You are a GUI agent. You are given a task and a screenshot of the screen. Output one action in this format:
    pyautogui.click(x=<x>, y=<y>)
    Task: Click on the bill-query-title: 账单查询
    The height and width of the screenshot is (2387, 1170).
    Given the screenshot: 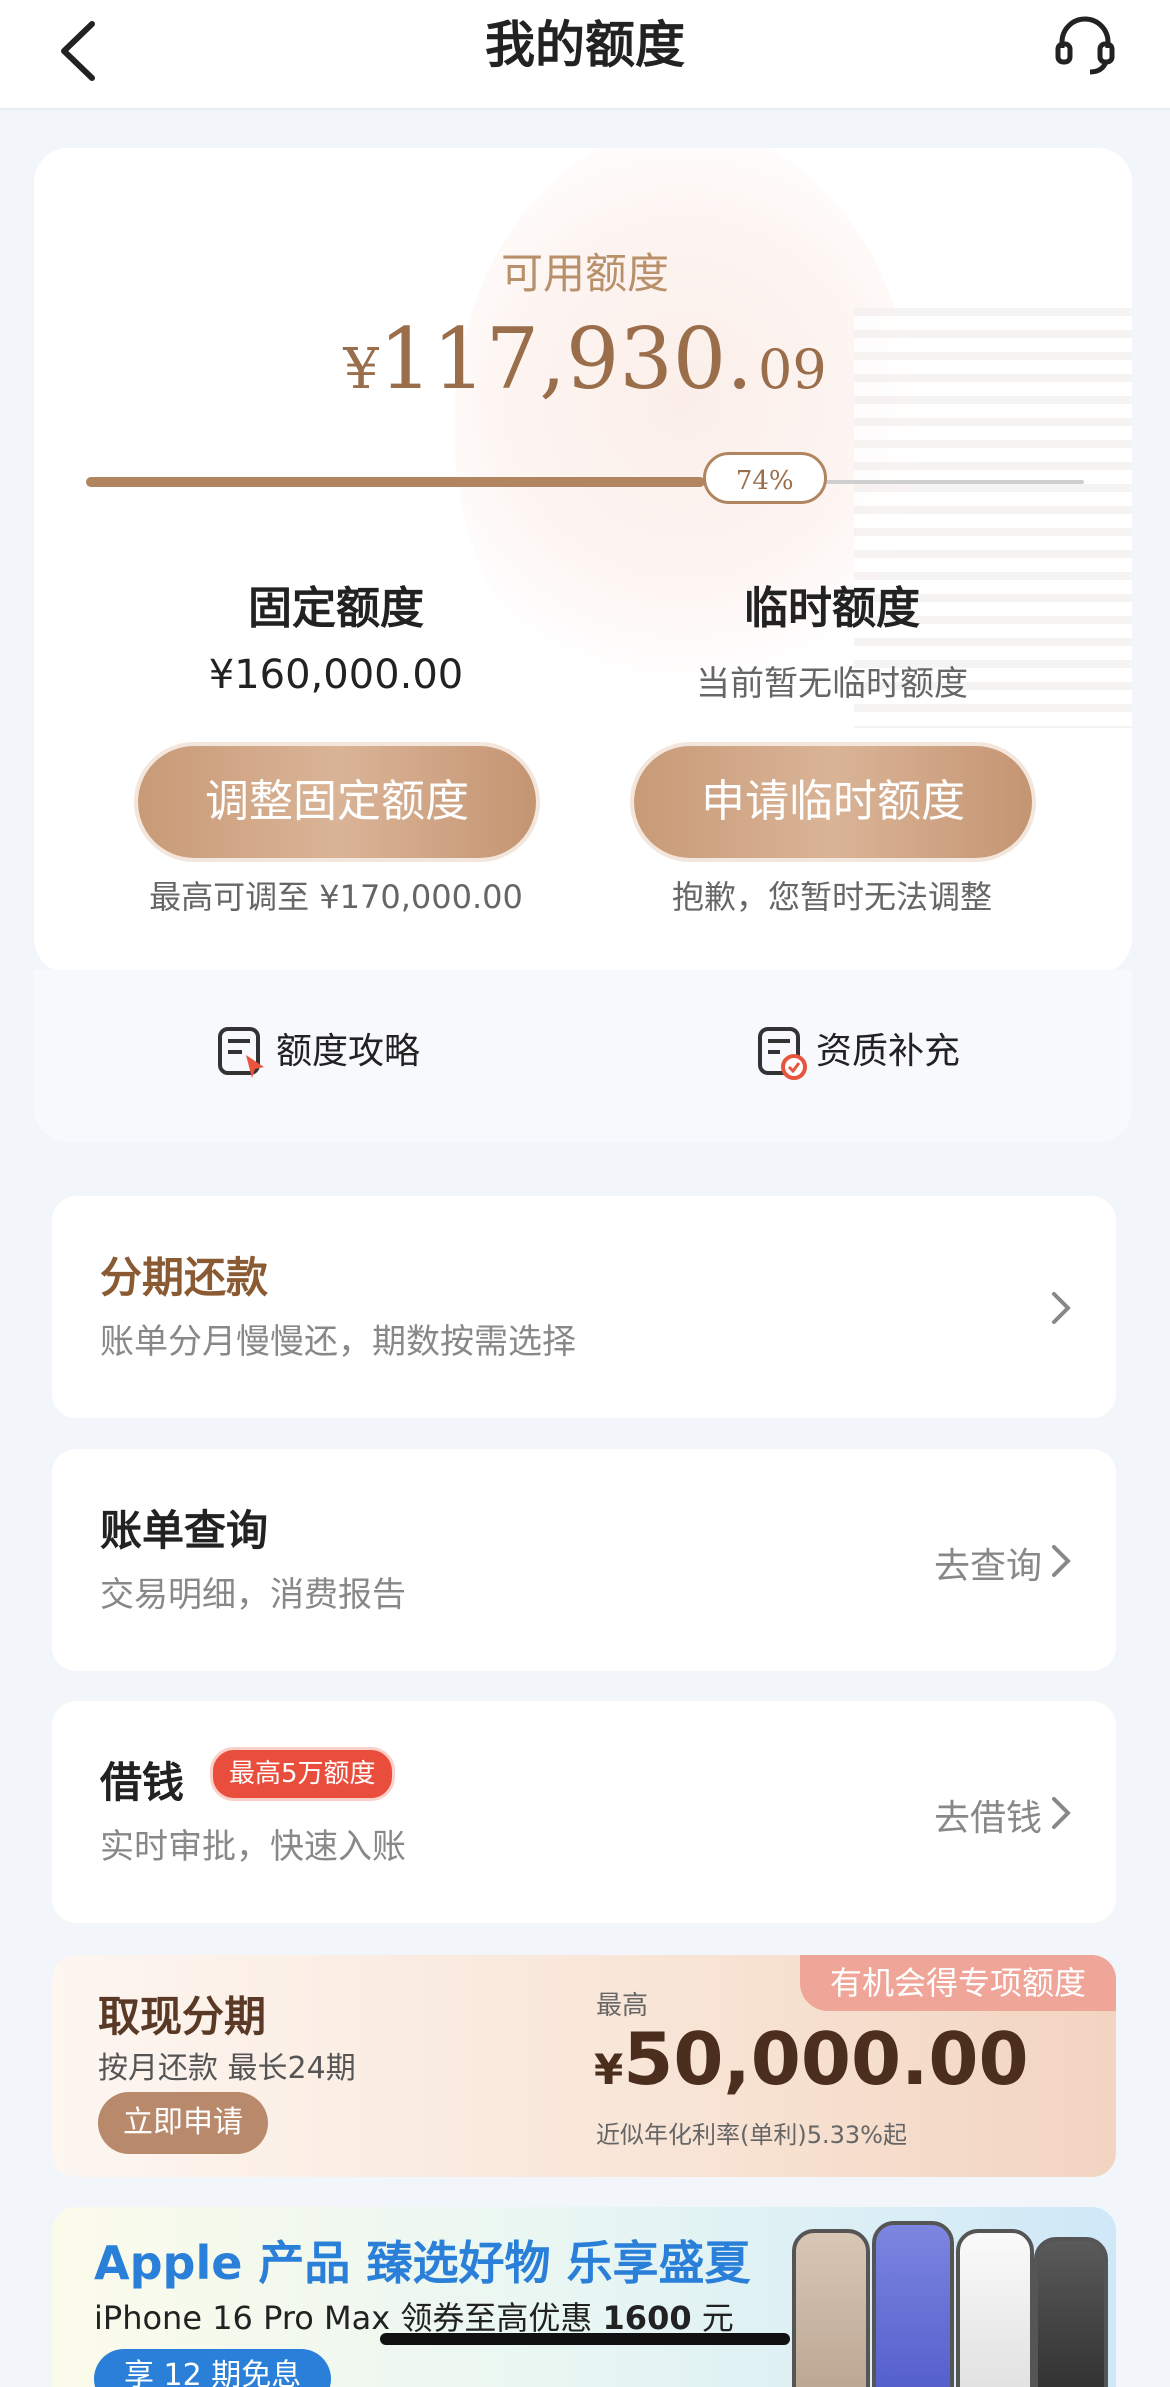 What is the action you would take?
    pyautogui.click(x=184, y=1530)
    